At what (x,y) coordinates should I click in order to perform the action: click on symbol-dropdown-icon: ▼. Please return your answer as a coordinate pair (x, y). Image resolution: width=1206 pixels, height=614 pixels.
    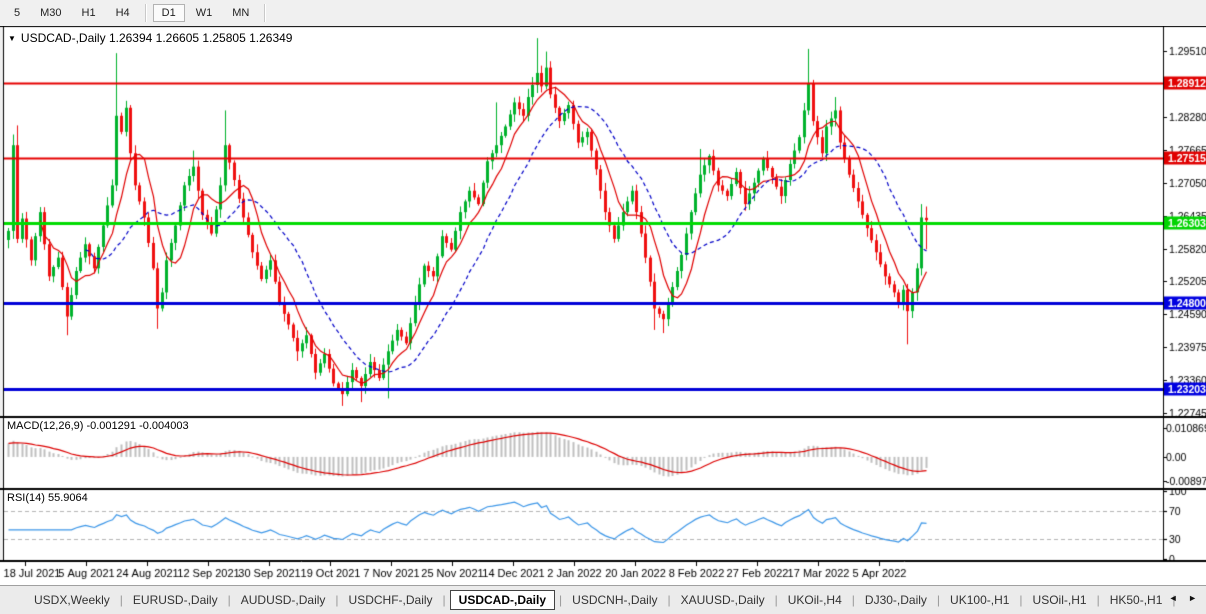
    Looking at the image, I should click on (12, 38).